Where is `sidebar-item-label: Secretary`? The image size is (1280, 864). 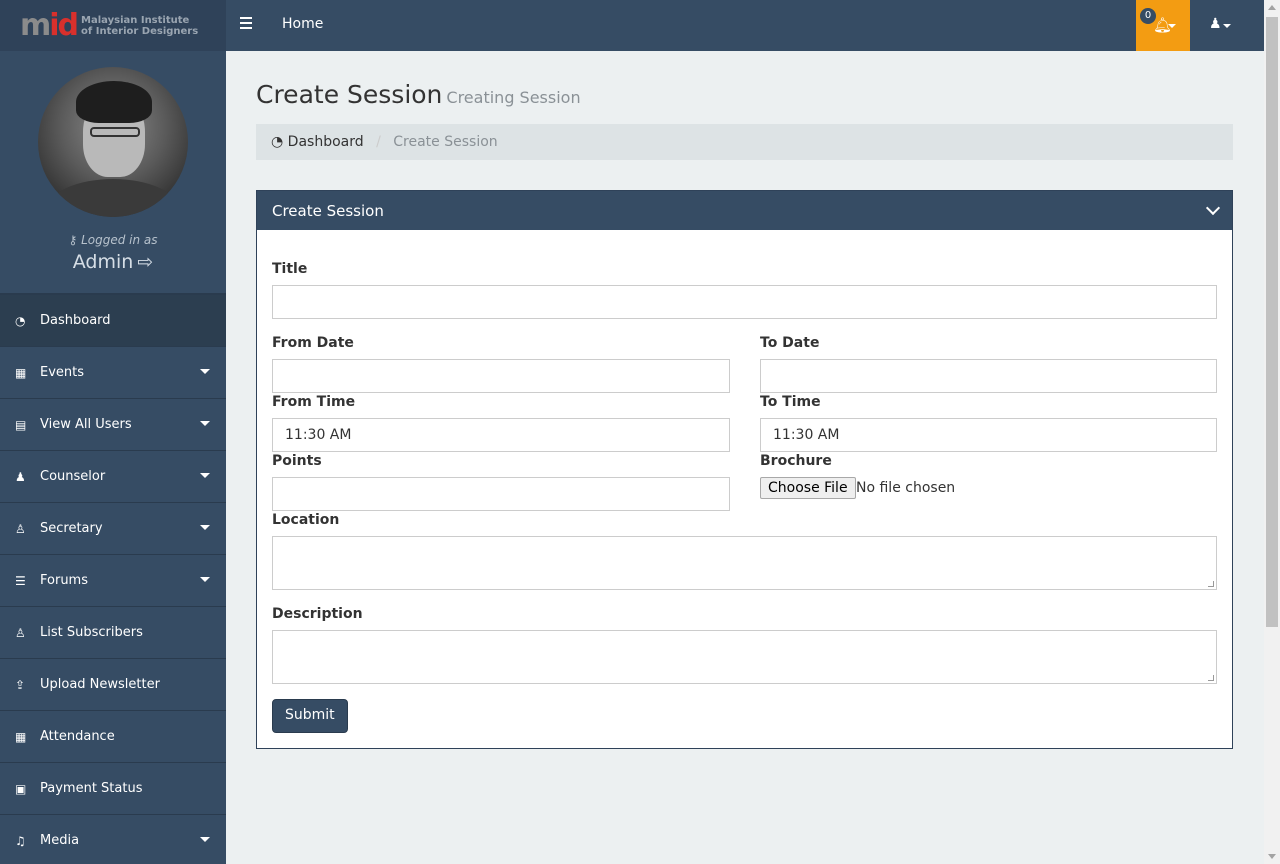 sidebar-item-label: Secretary is located at coordinates (71, 528).